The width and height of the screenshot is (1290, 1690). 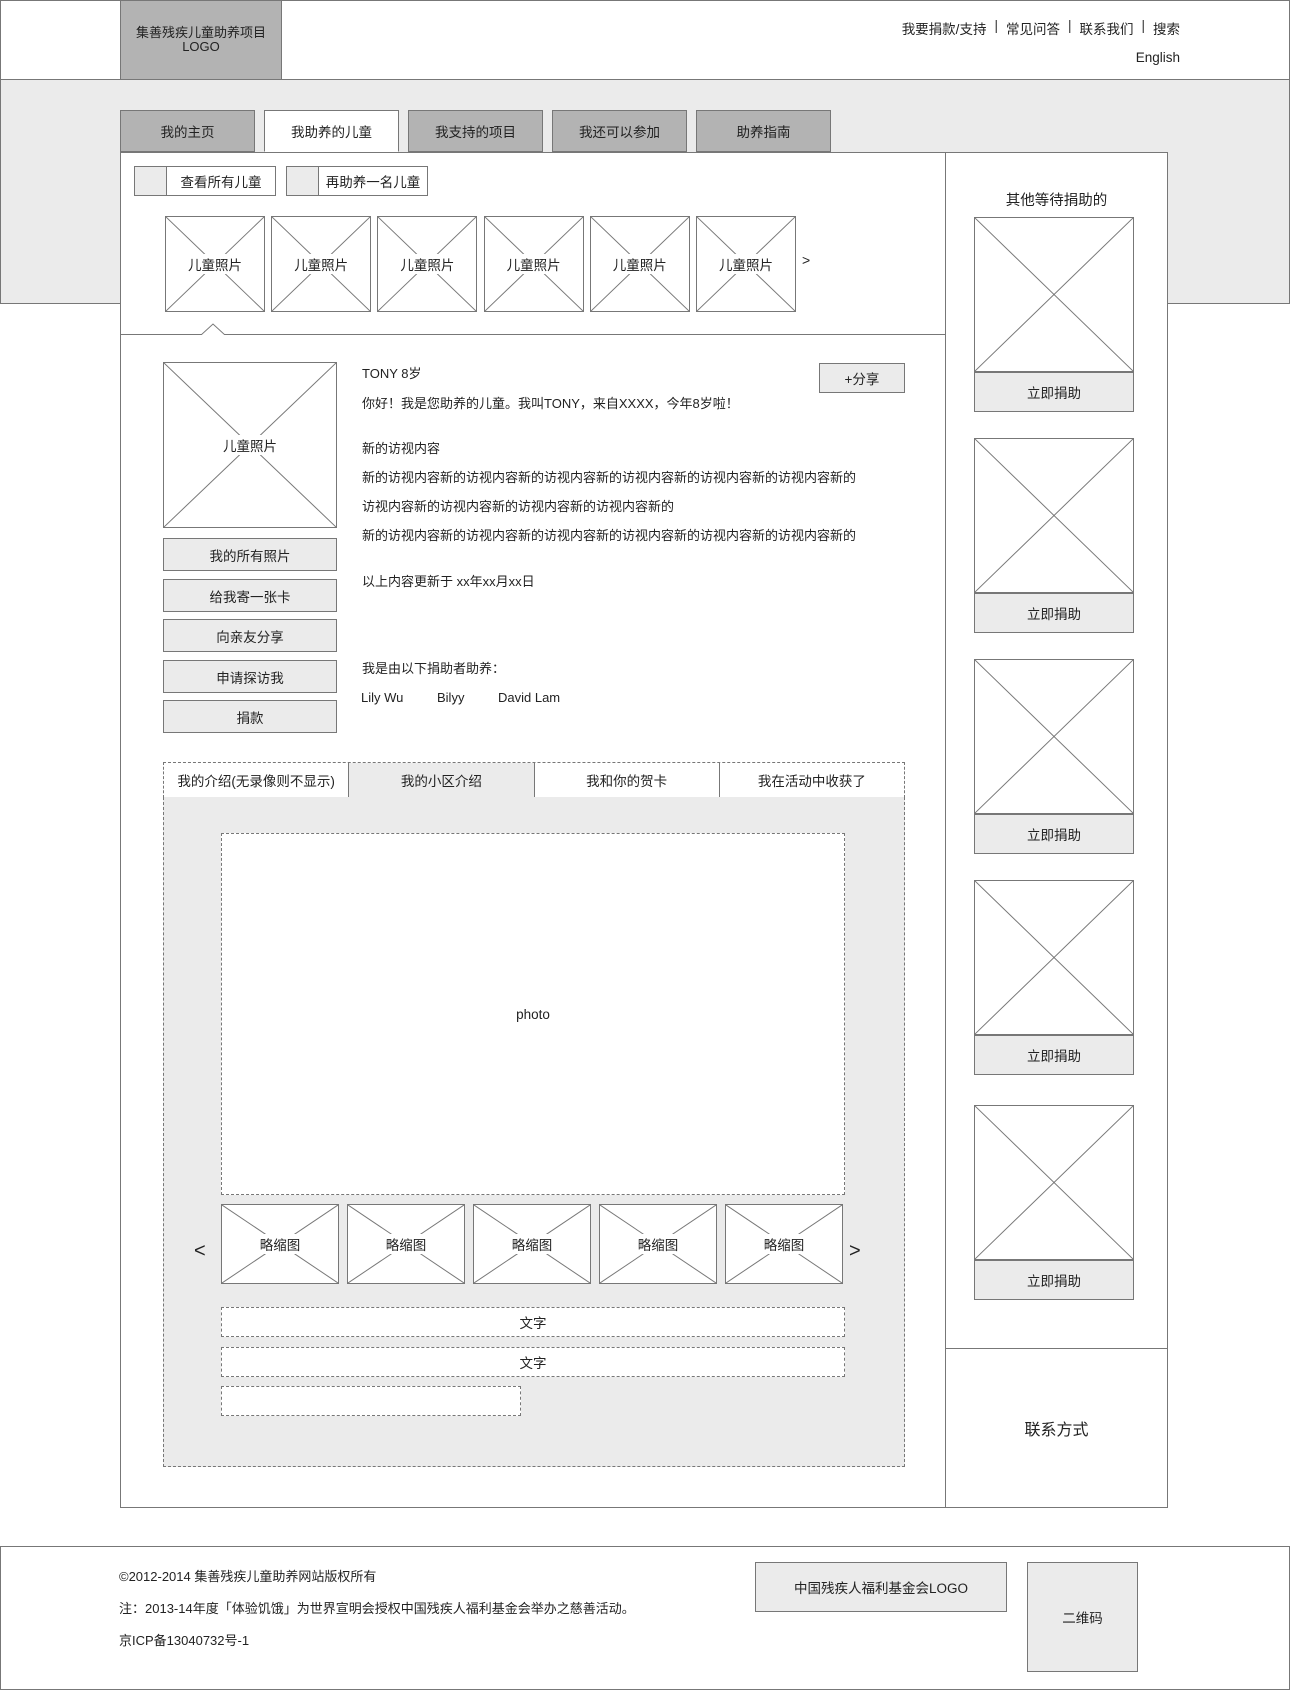 I want to click on sponsors-title: 我是由以下捐助者助养：, so click(x=434, y=668).